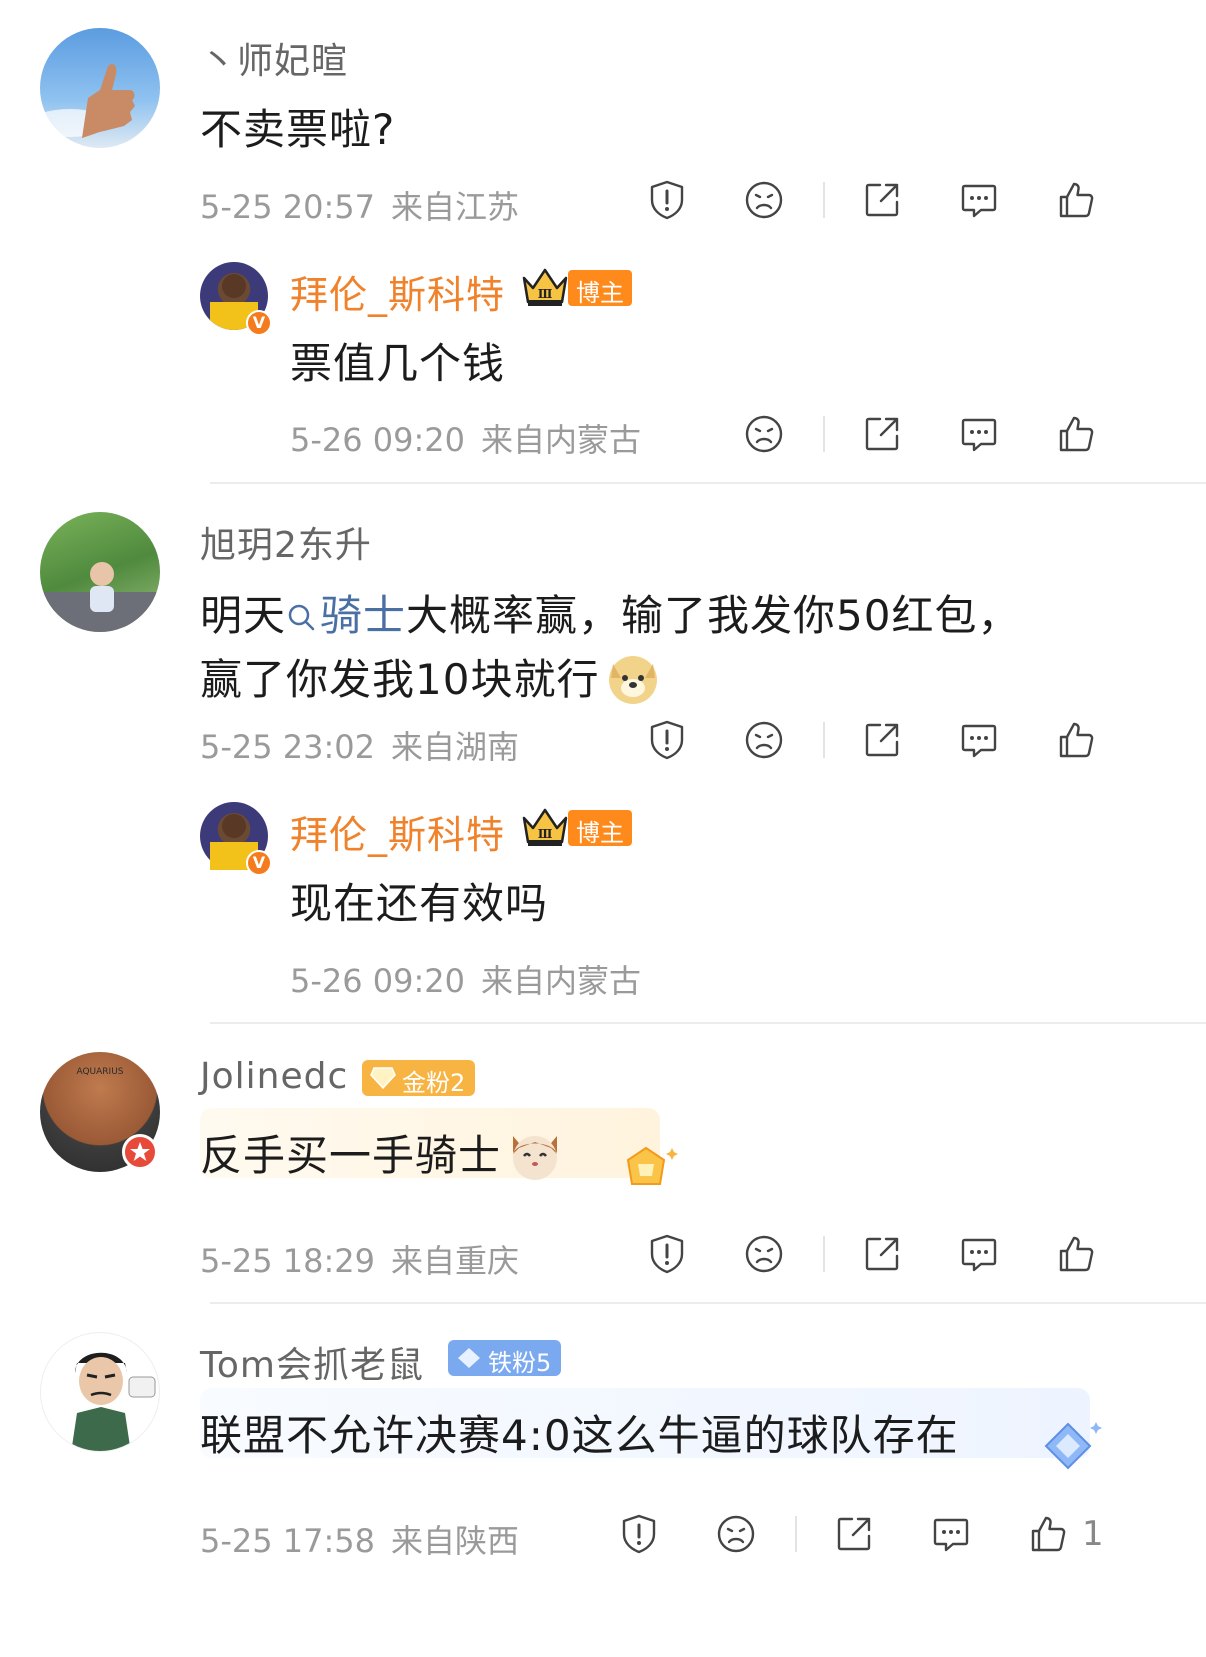 The image size is (1206, 1657). What do you see at coordinates (87, 101) in the screenshot?
I see `thumbs-up-photo-icon` at bounding box center [87, 101].